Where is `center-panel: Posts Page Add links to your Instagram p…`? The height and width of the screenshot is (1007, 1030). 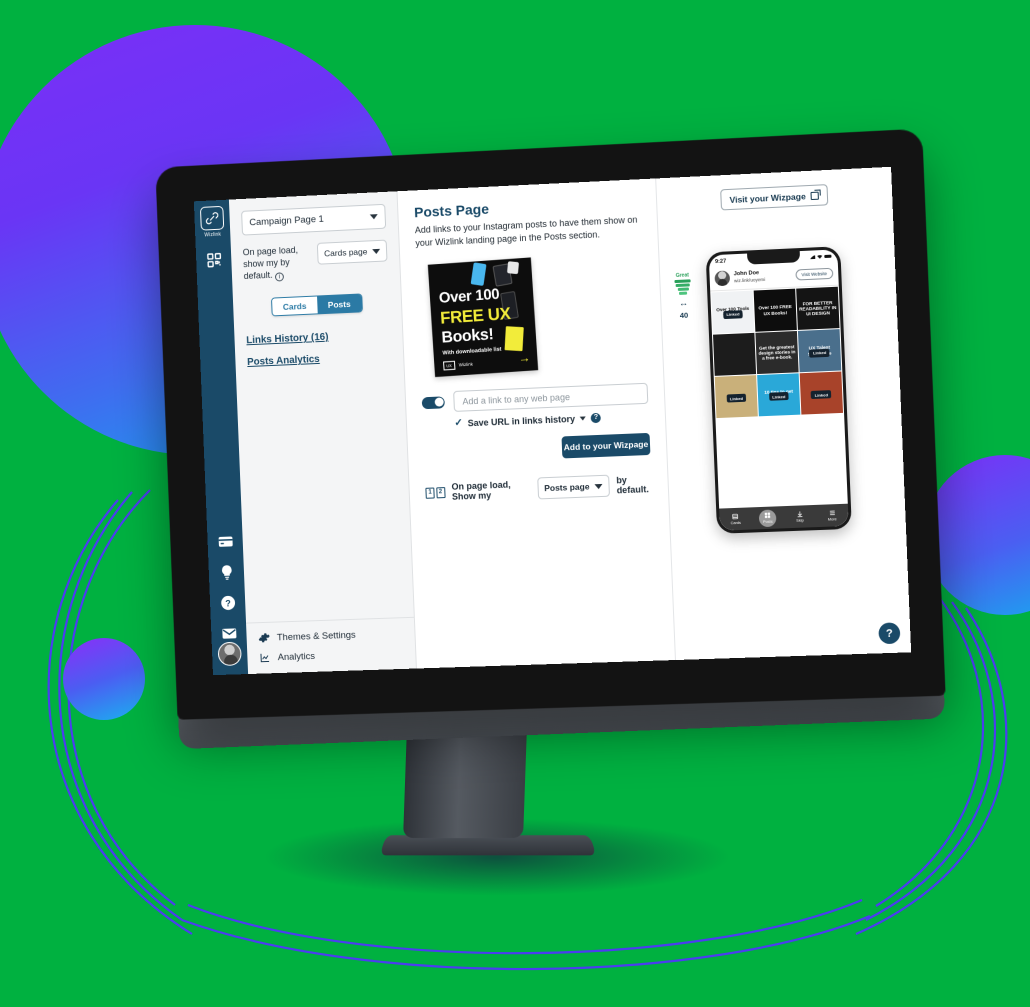 center-panel: Posts Page Add links to your Instagram p… is located at coordinates (536, 423).